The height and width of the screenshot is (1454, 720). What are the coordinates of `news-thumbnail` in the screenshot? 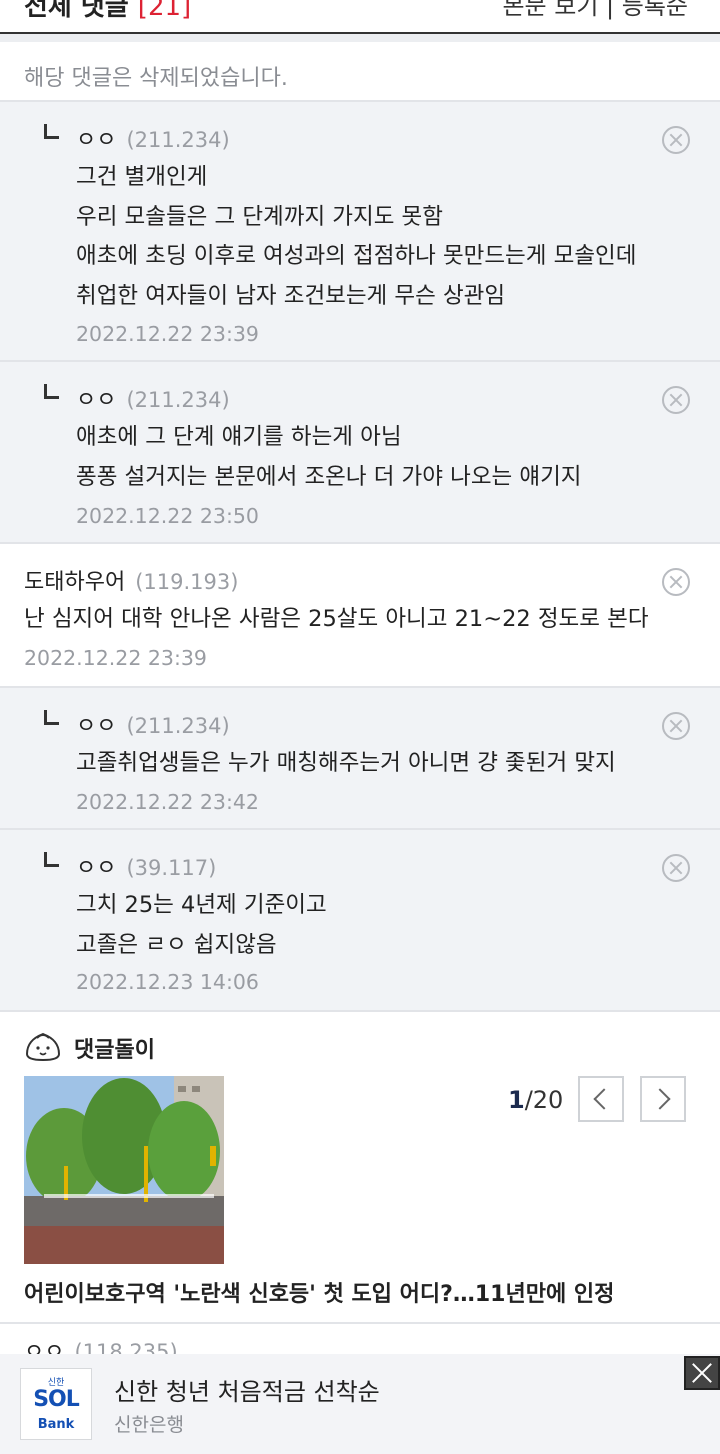 It's located at (124, 1170).